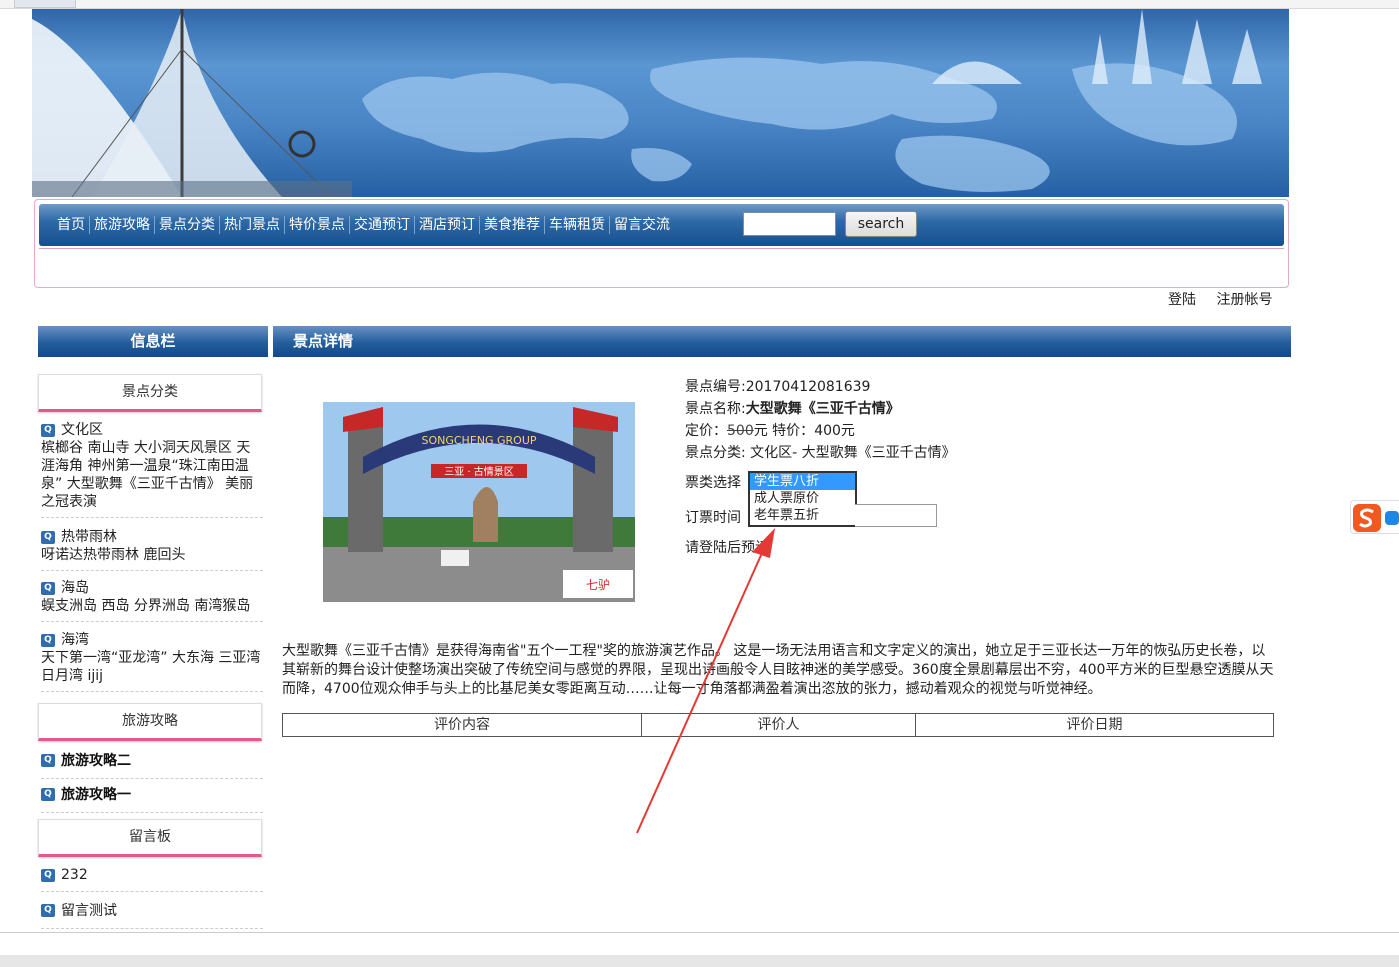 This screenshot has width=1399, height=967. What do you see at coordinates (152, 914) in the screenshot?
I see `message-item: Q 留言测试` at bounding box center [152, 914].